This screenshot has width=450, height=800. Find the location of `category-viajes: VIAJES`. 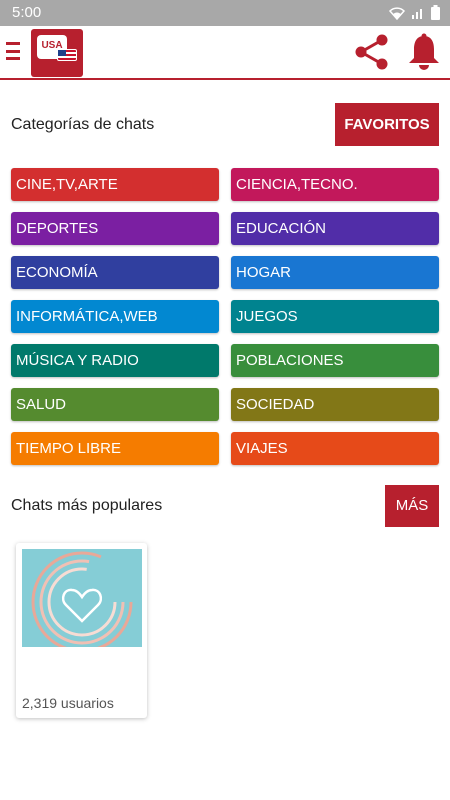

category-viajes: VIAJES is located at coordinates (335, 448).